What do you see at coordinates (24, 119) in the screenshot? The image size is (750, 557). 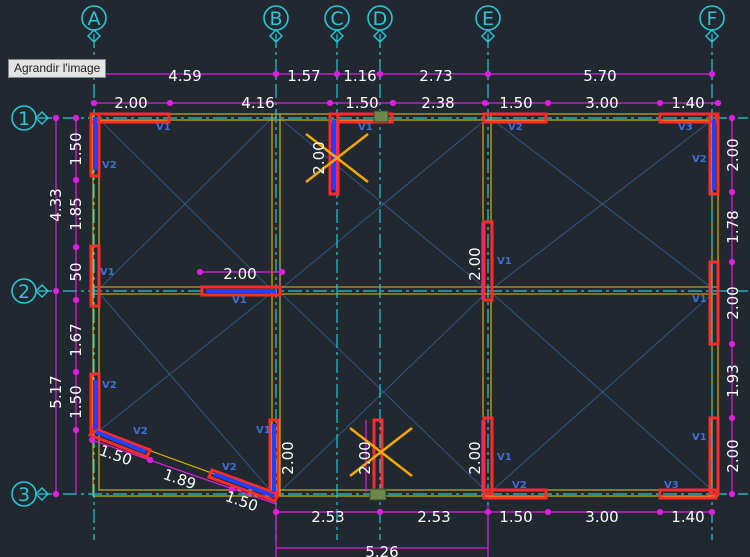 I see `svg-text: 1` at bounding box center [24, 119].